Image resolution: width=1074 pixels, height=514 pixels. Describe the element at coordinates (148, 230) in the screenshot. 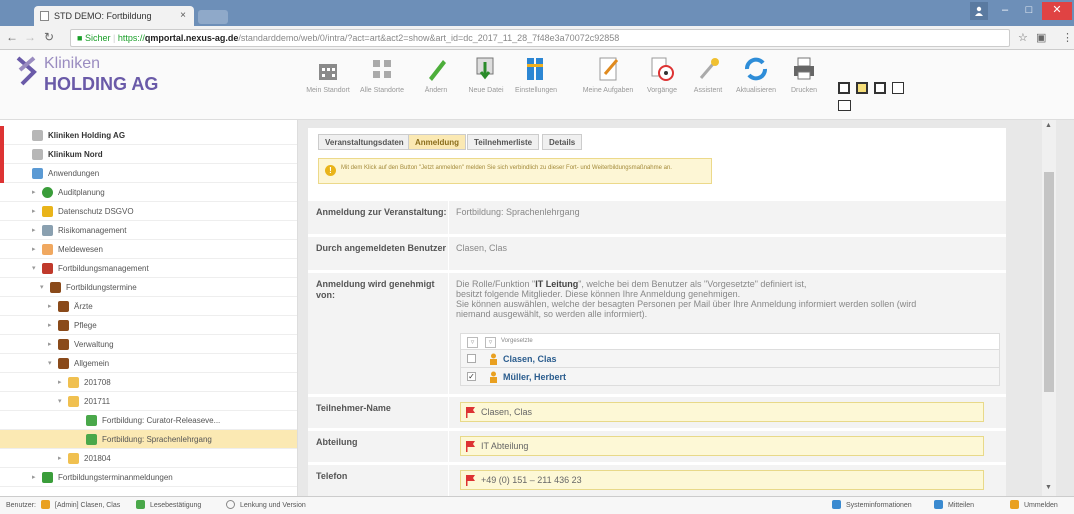

I see `sidebar-item-risikomanagement: ▸ Risikomanagement` at that location.